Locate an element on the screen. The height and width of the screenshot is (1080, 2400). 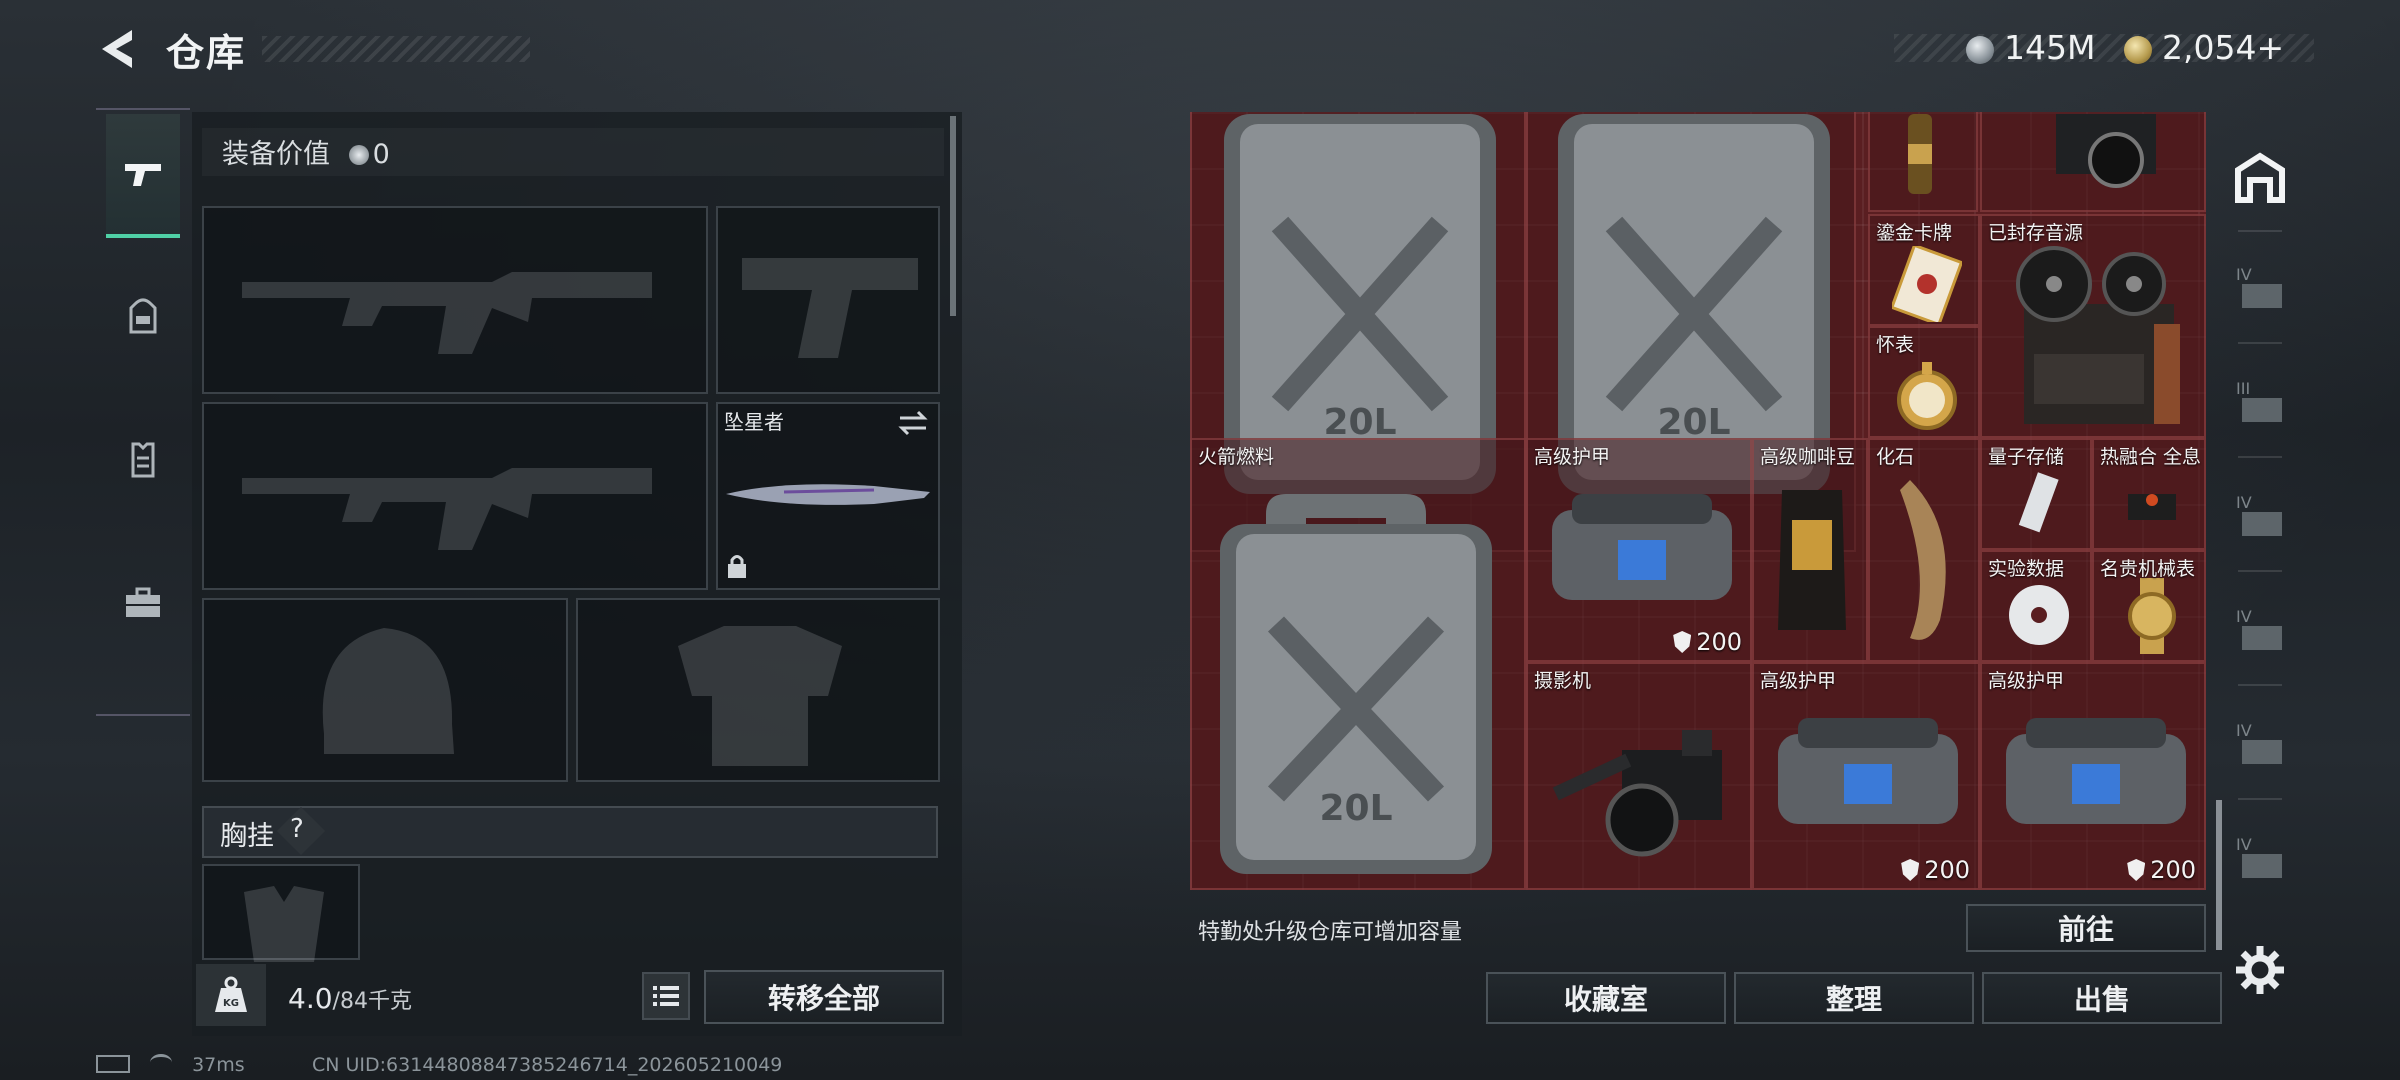
fossil-claw-icon is located at coordinates (1923, 560).